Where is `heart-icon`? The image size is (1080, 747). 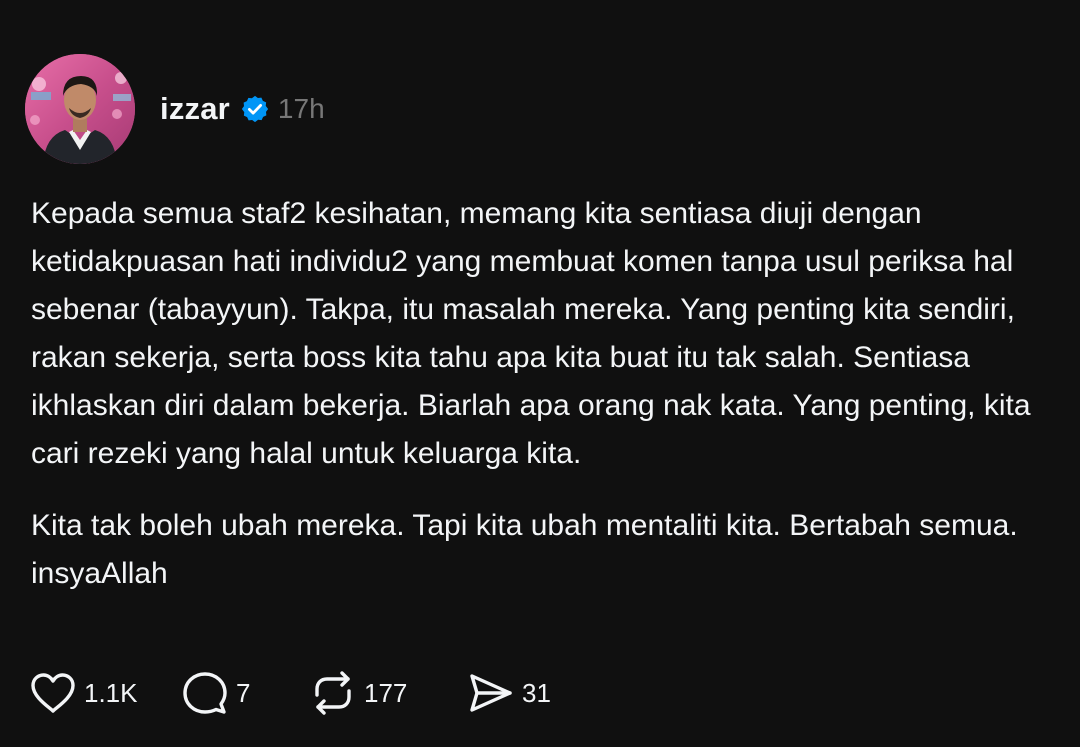 heart-icon is located at coordinates (53, 693).